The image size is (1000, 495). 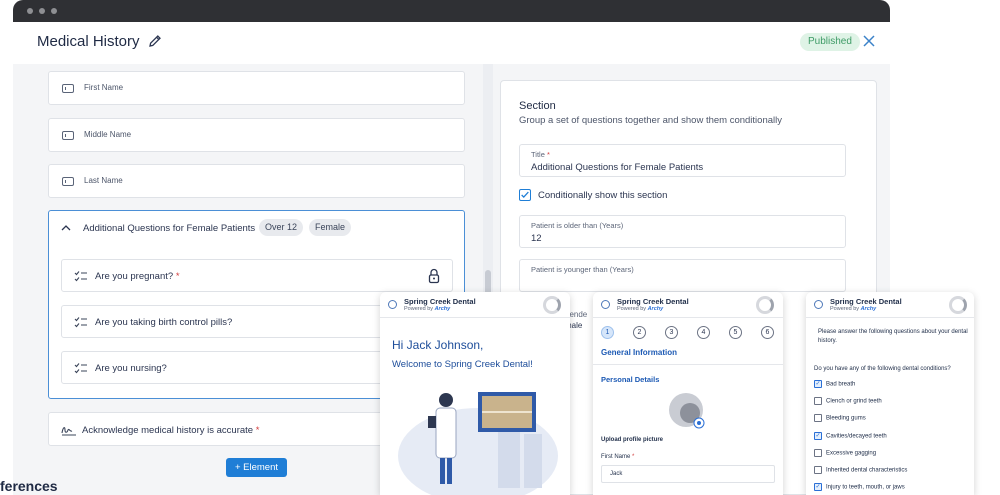 I want to click on step-indicator: 2, so click(x=639, y=332).